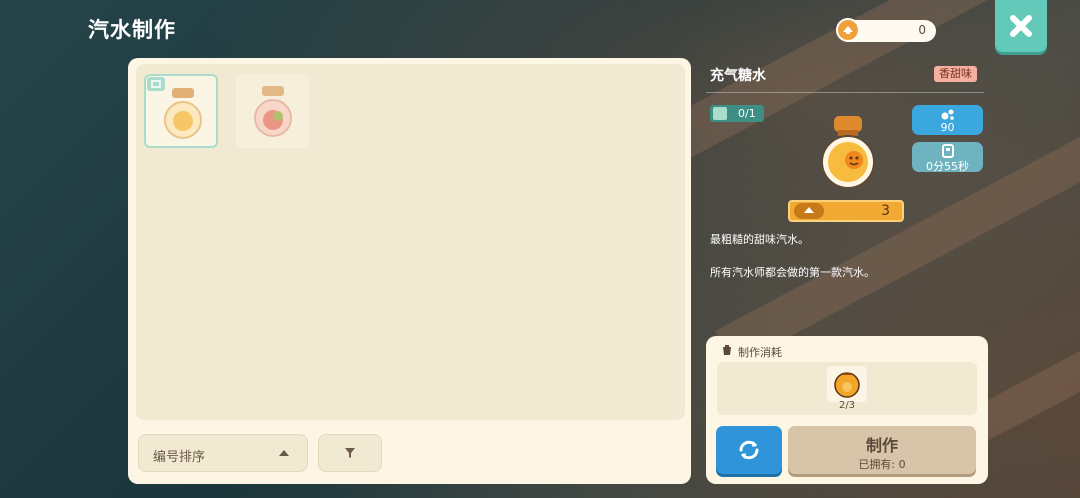 Image resolution: width=1080 pixels, height=498 pixels. I want to click on strawberry-soda-jar-icon, so click(273, 111).